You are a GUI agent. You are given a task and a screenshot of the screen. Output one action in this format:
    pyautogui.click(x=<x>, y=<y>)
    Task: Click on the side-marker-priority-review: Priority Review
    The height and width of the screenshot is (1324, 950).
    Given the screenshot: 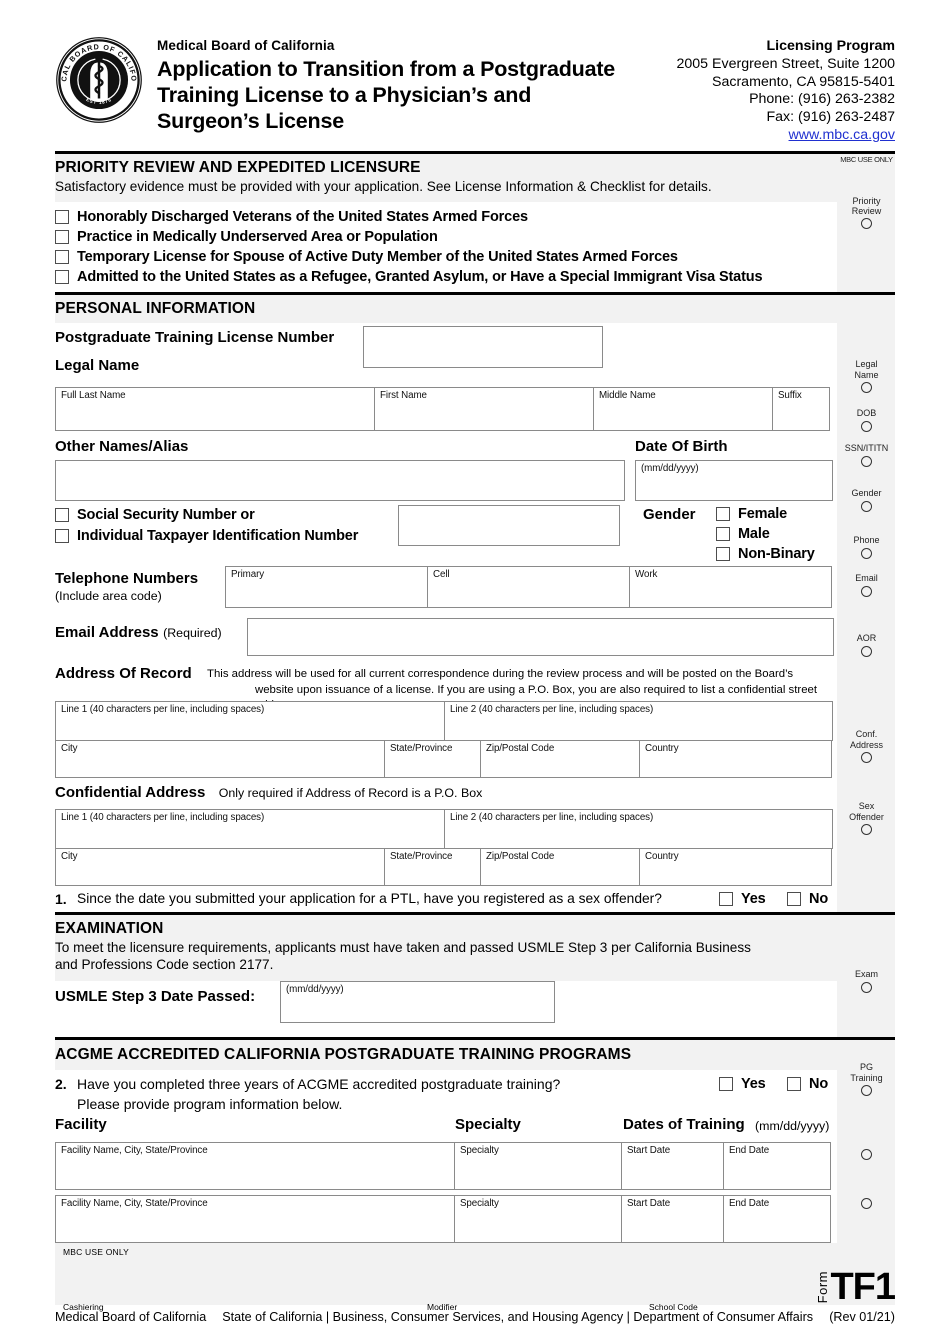 What is the action you would take?
    pyautogui.click(x=866, y=213)
    